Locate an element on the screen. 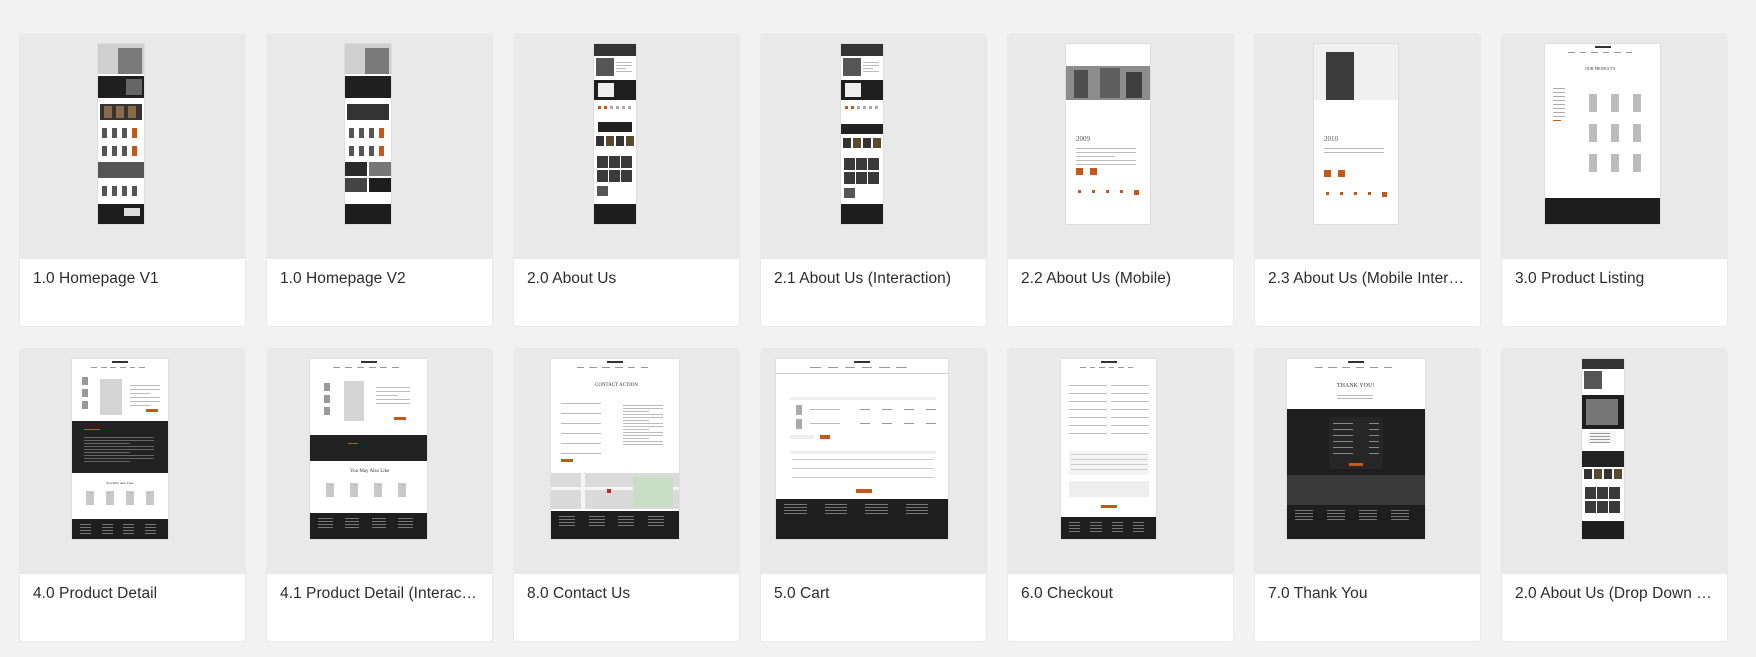  mockup-field is located at coordinates (1130, 393).